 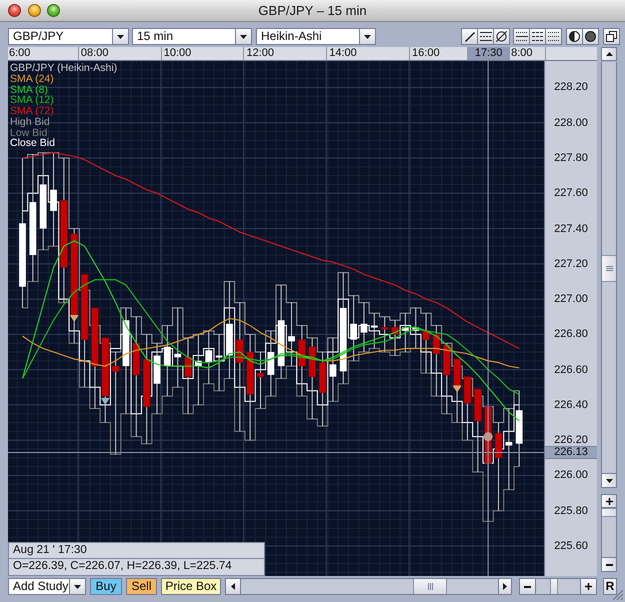 What do you see at coordinates (571, 453) in the screenshot?
I see `crosshair-price-label: 226.13` at bounding box center [571, 453].